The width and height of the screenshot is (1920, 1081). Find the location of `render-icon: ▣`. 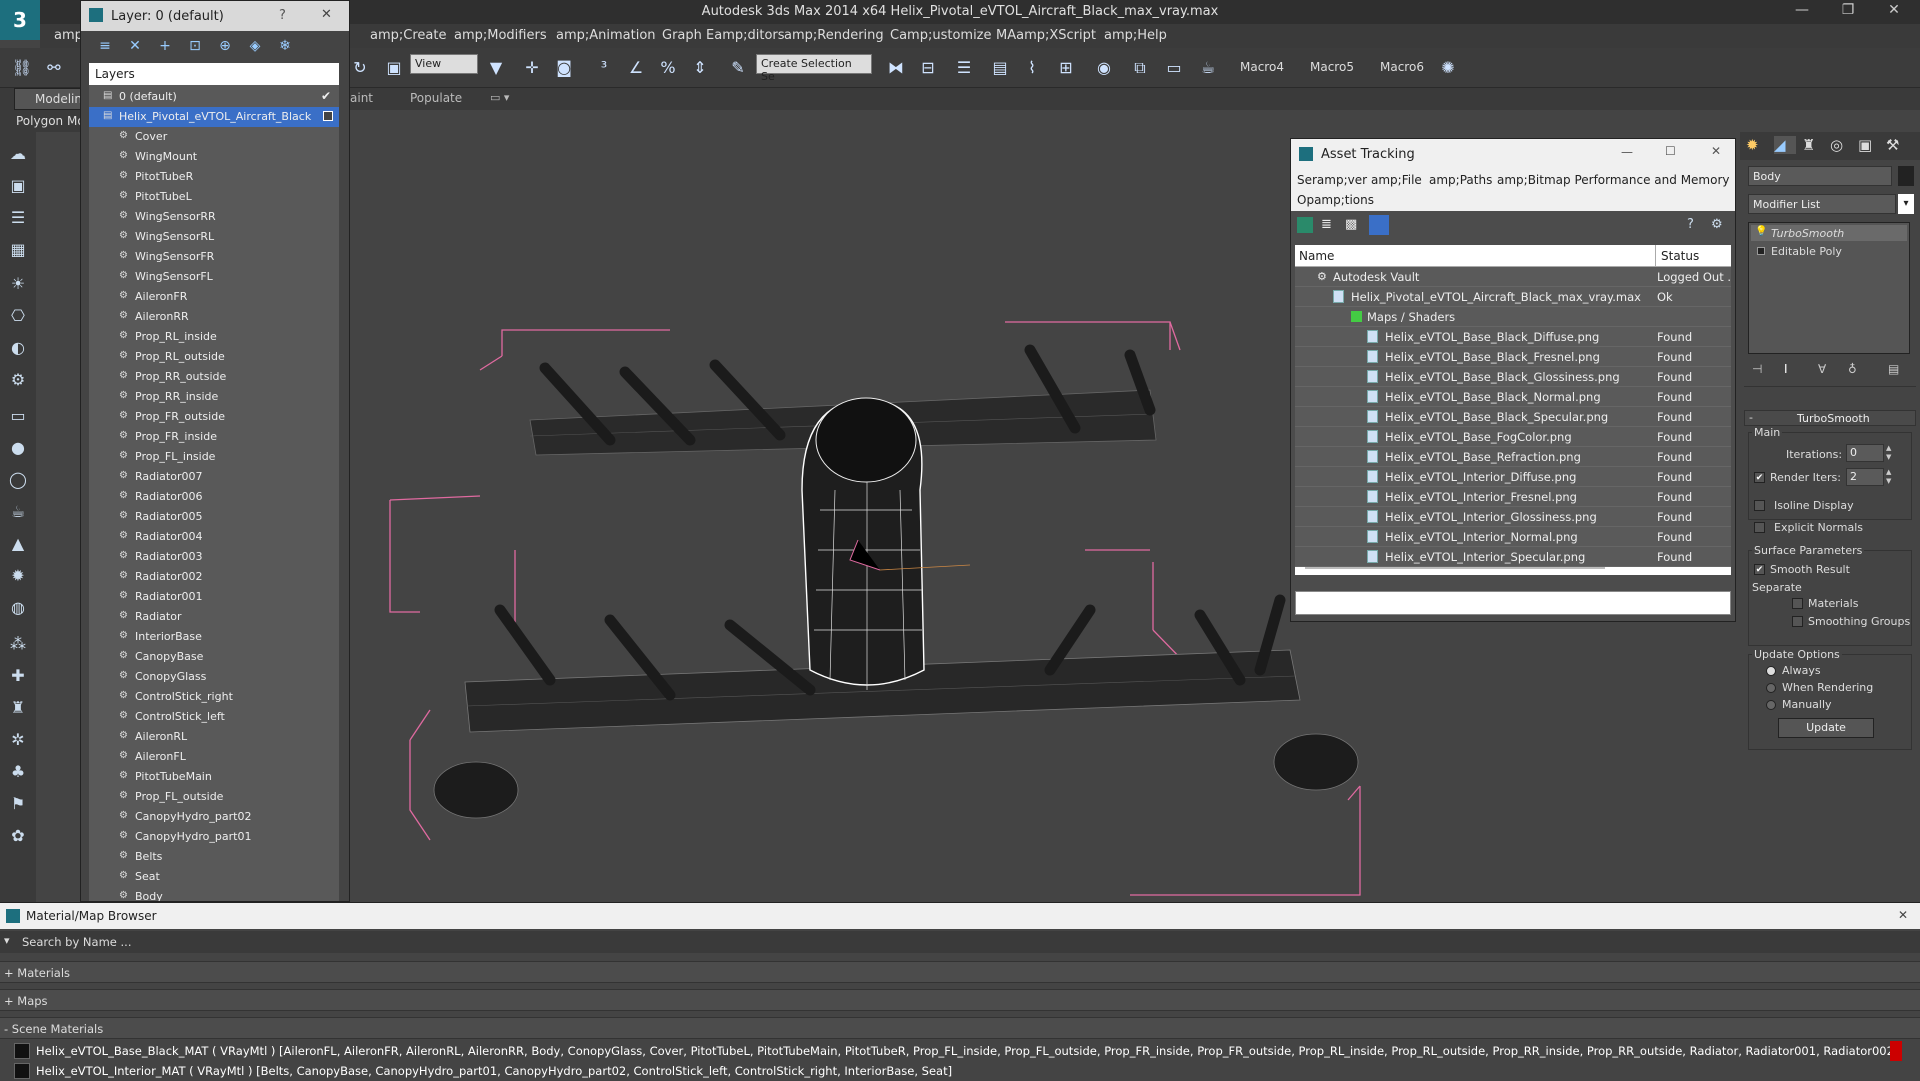

render-icon: ▣ is located at coordinates (18, 186).